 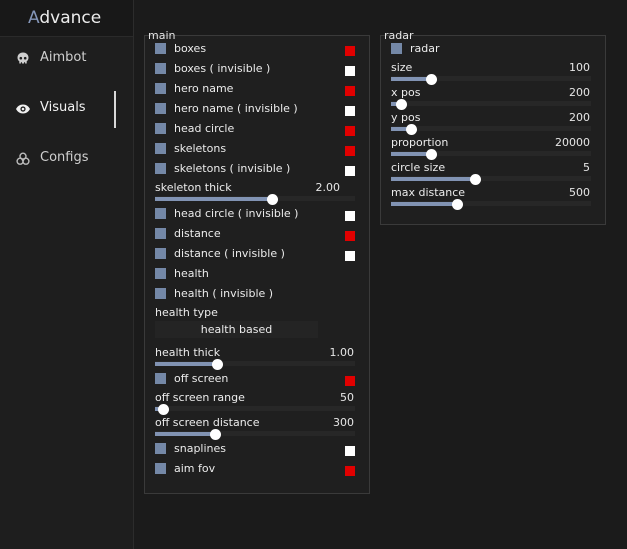 I want to click on radar-size-fill, so click(x=411, y=79).